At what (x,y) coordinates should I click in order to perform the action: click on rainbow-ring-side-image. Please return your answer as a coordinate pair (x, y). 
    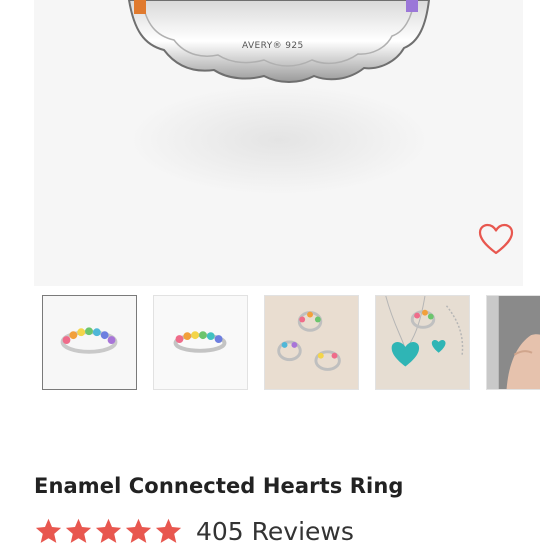
    Looking at the image, I should click on (200, 342).